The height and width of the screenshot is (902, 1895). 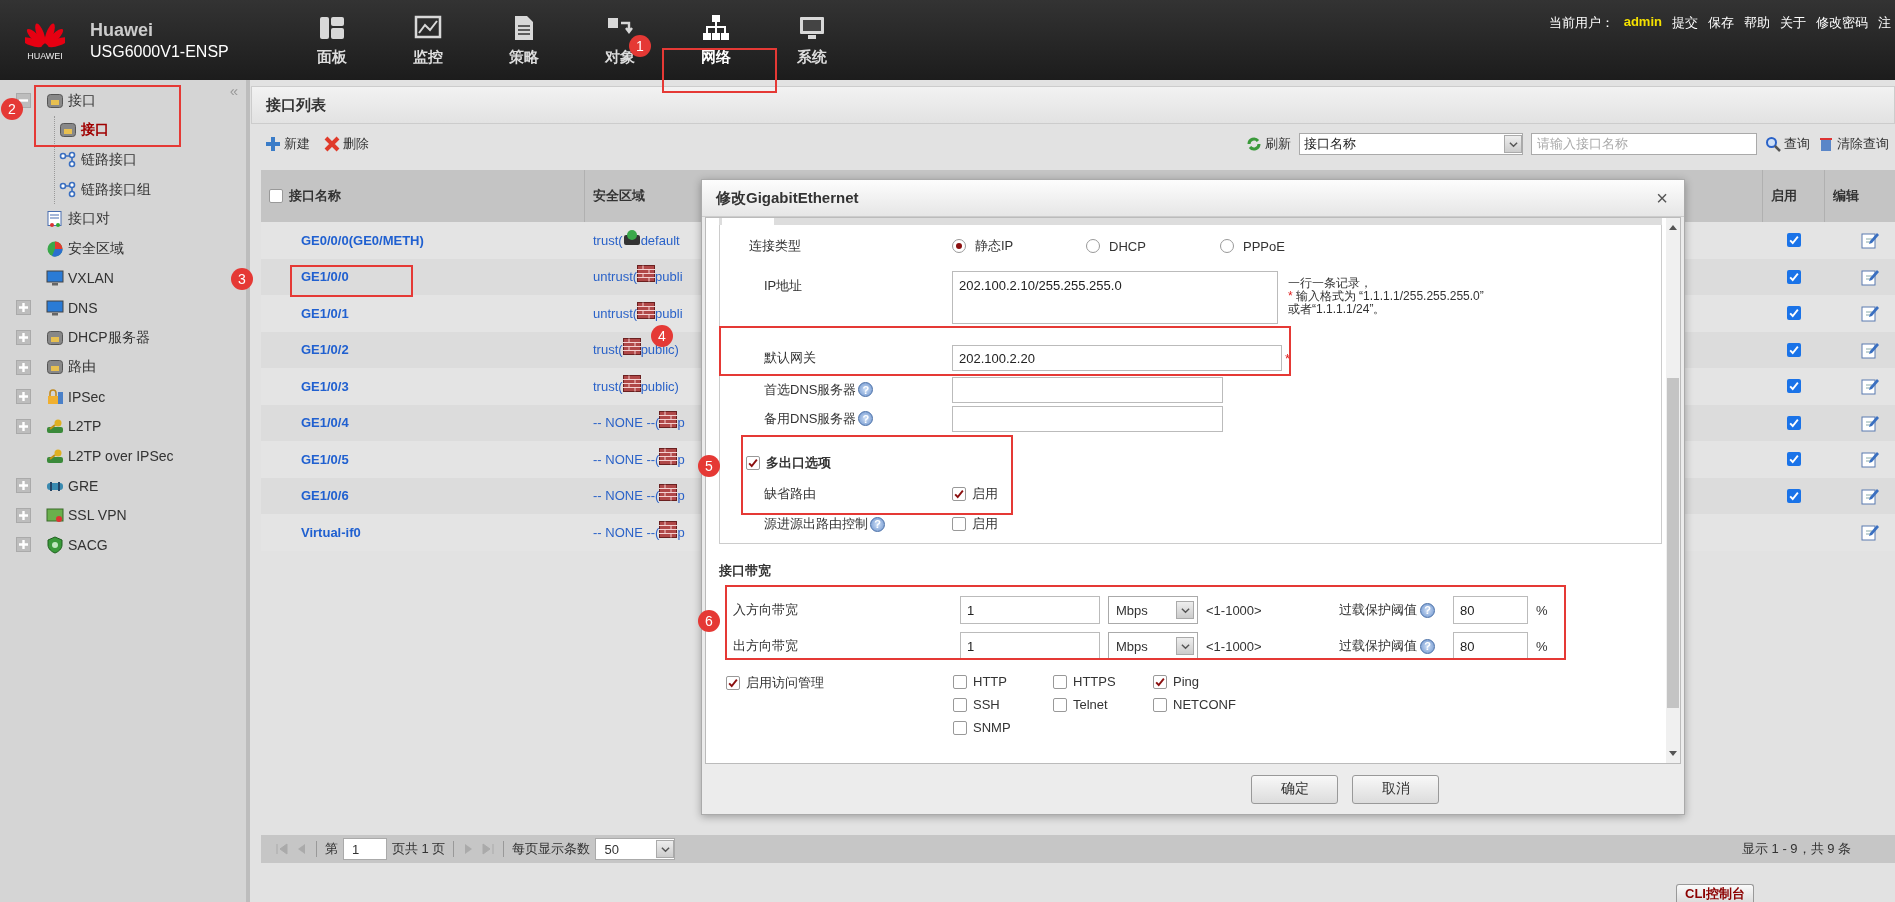 What do you see at coordinates (365, 849) in the screenshot?
I see `page-field: 1` at bounding box center [365, 849].